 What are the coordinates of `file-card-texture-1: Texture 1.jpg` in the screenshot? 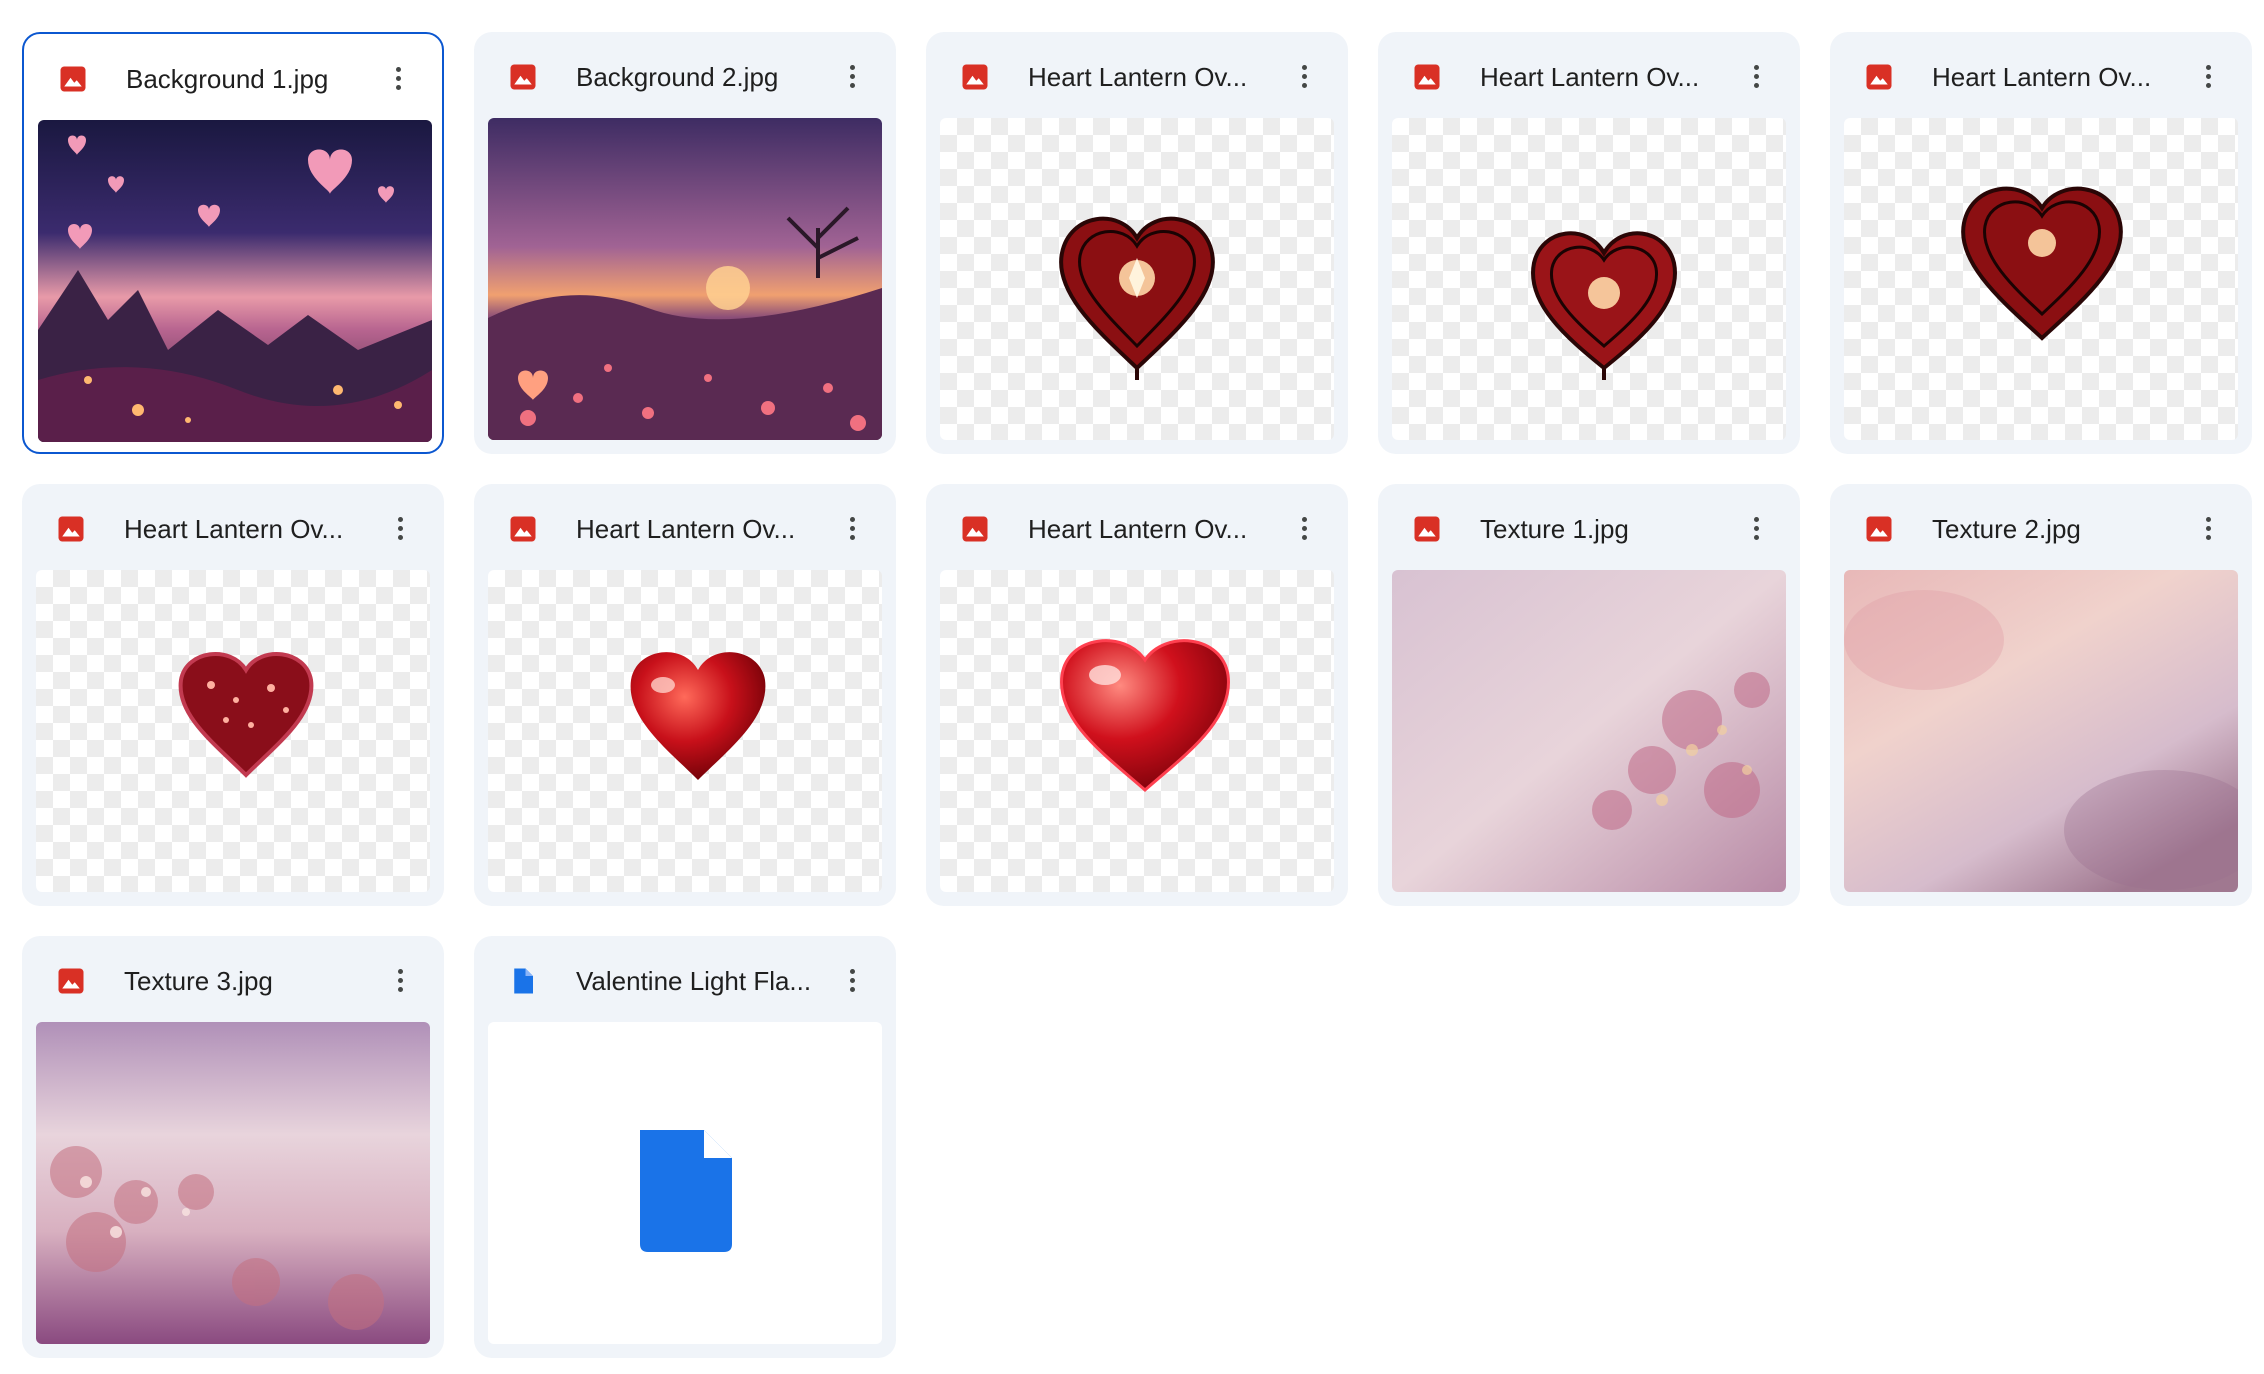 It's located at (1589, 695).